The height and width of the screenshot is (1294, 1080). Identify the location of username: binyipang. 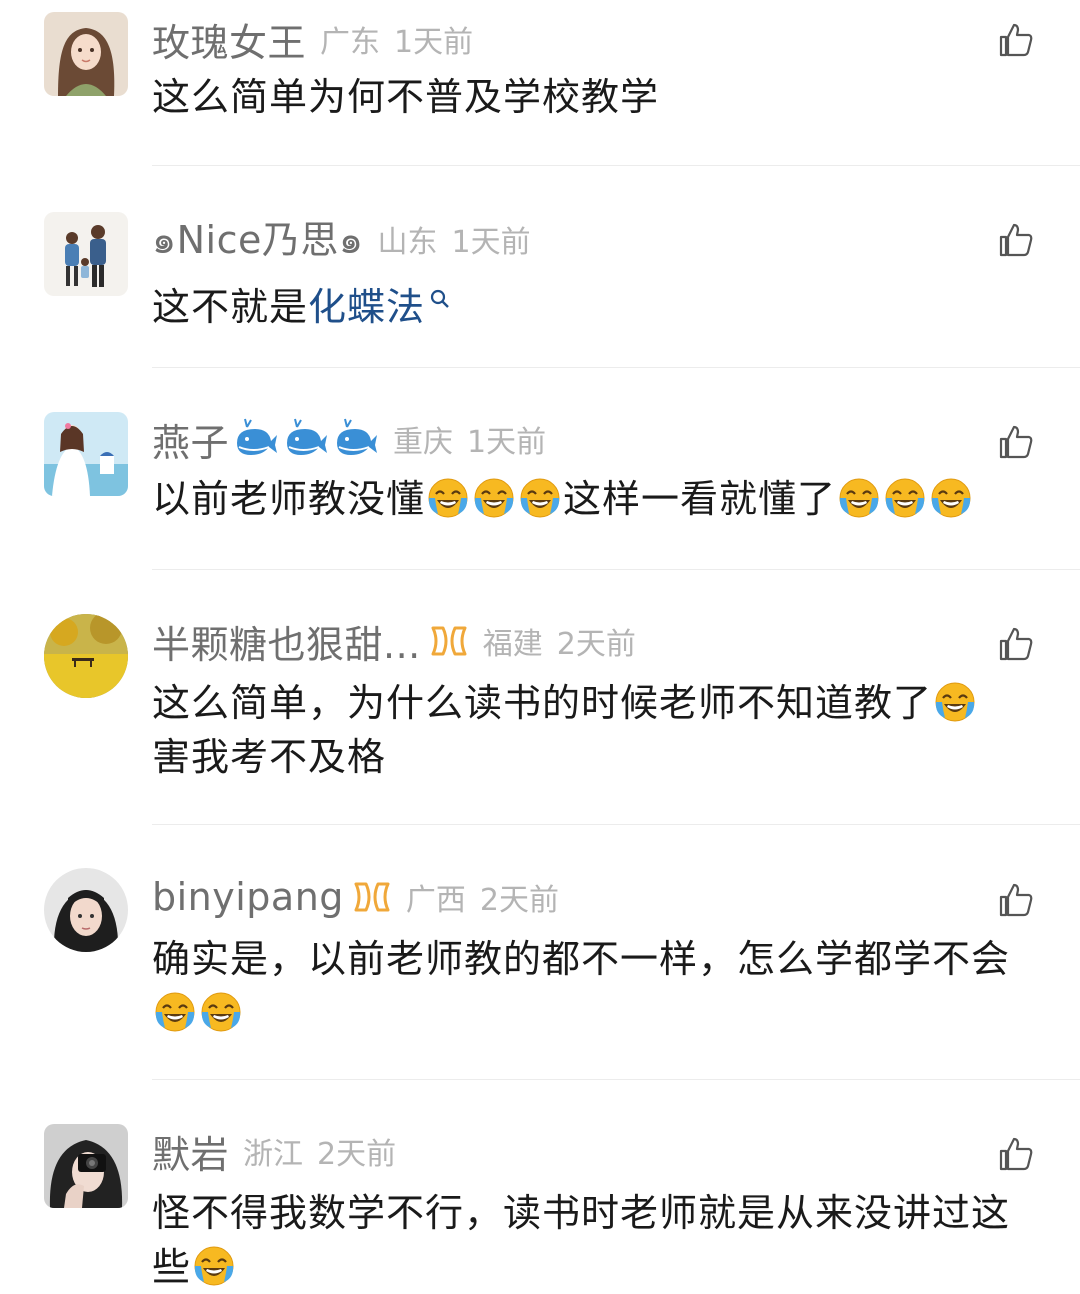
(248, 897).